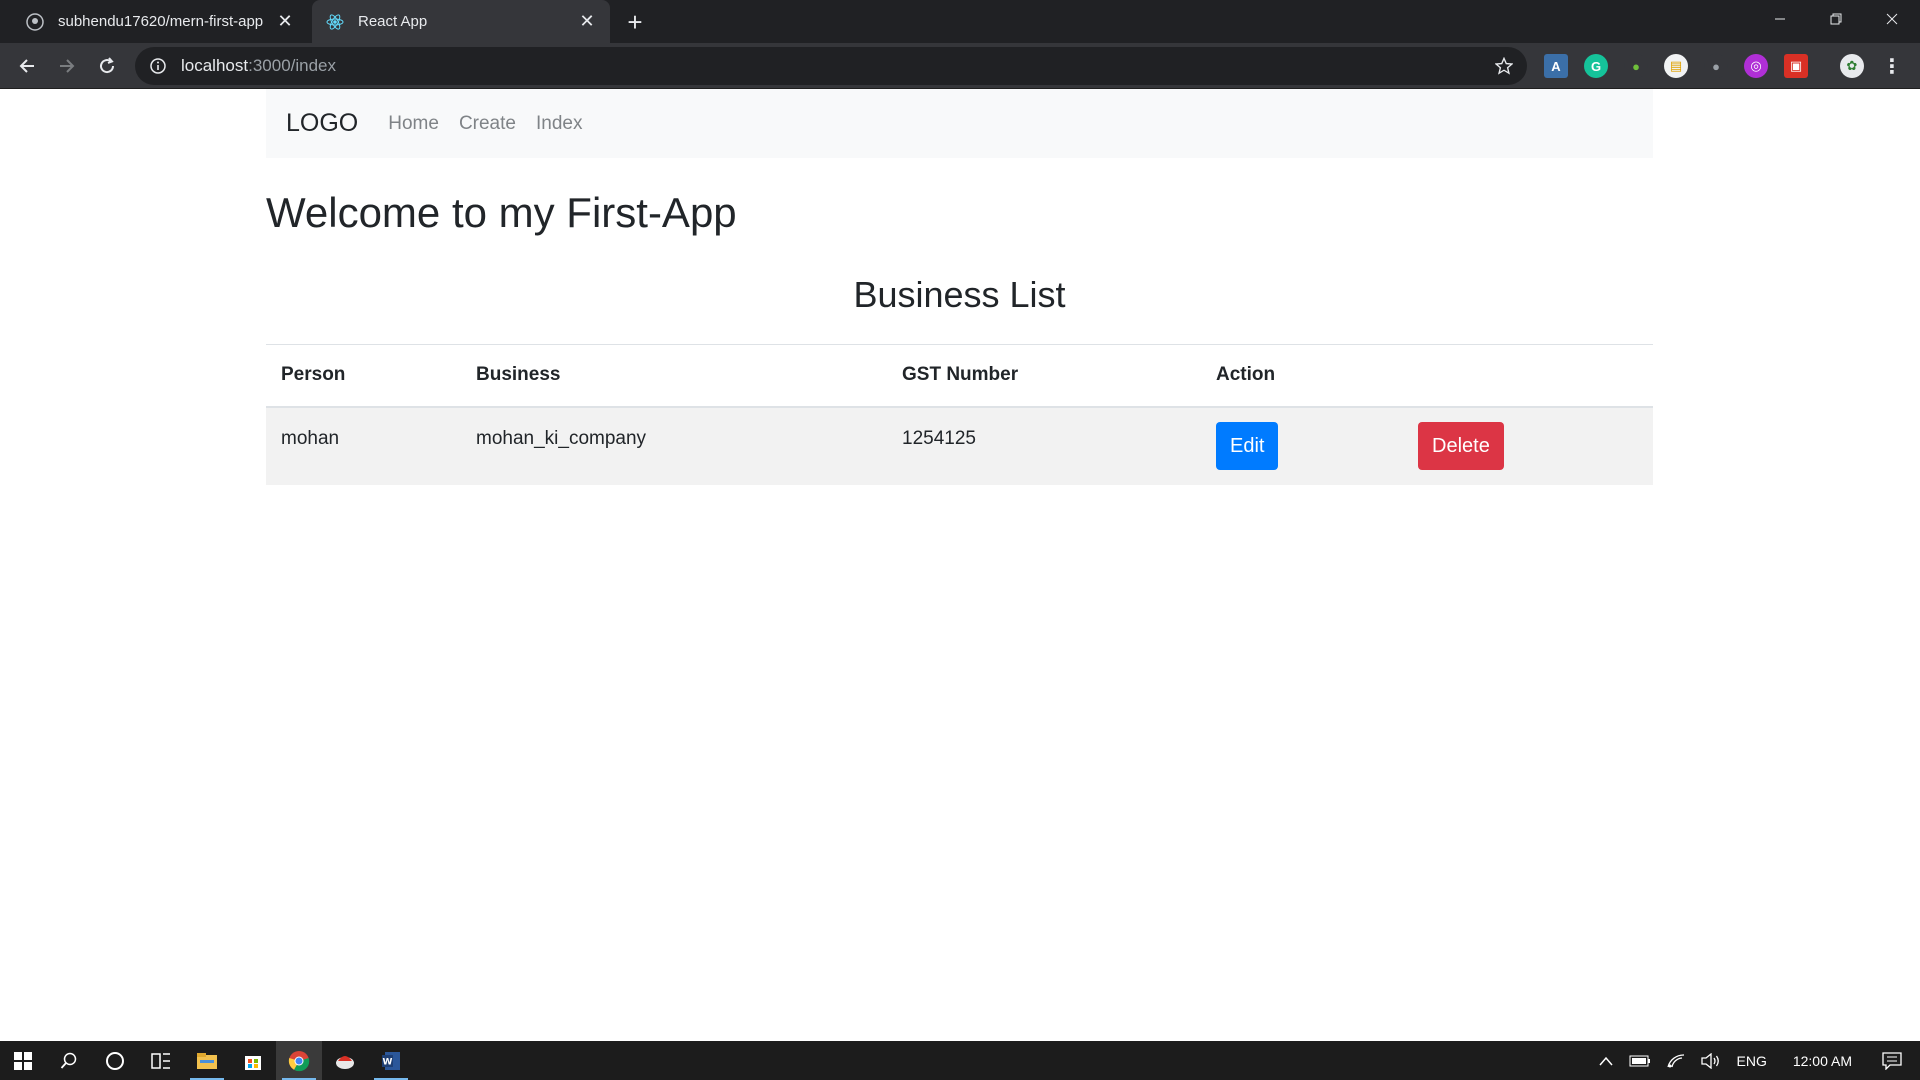  I want to click on cortana-icon, so click(115, 1060).